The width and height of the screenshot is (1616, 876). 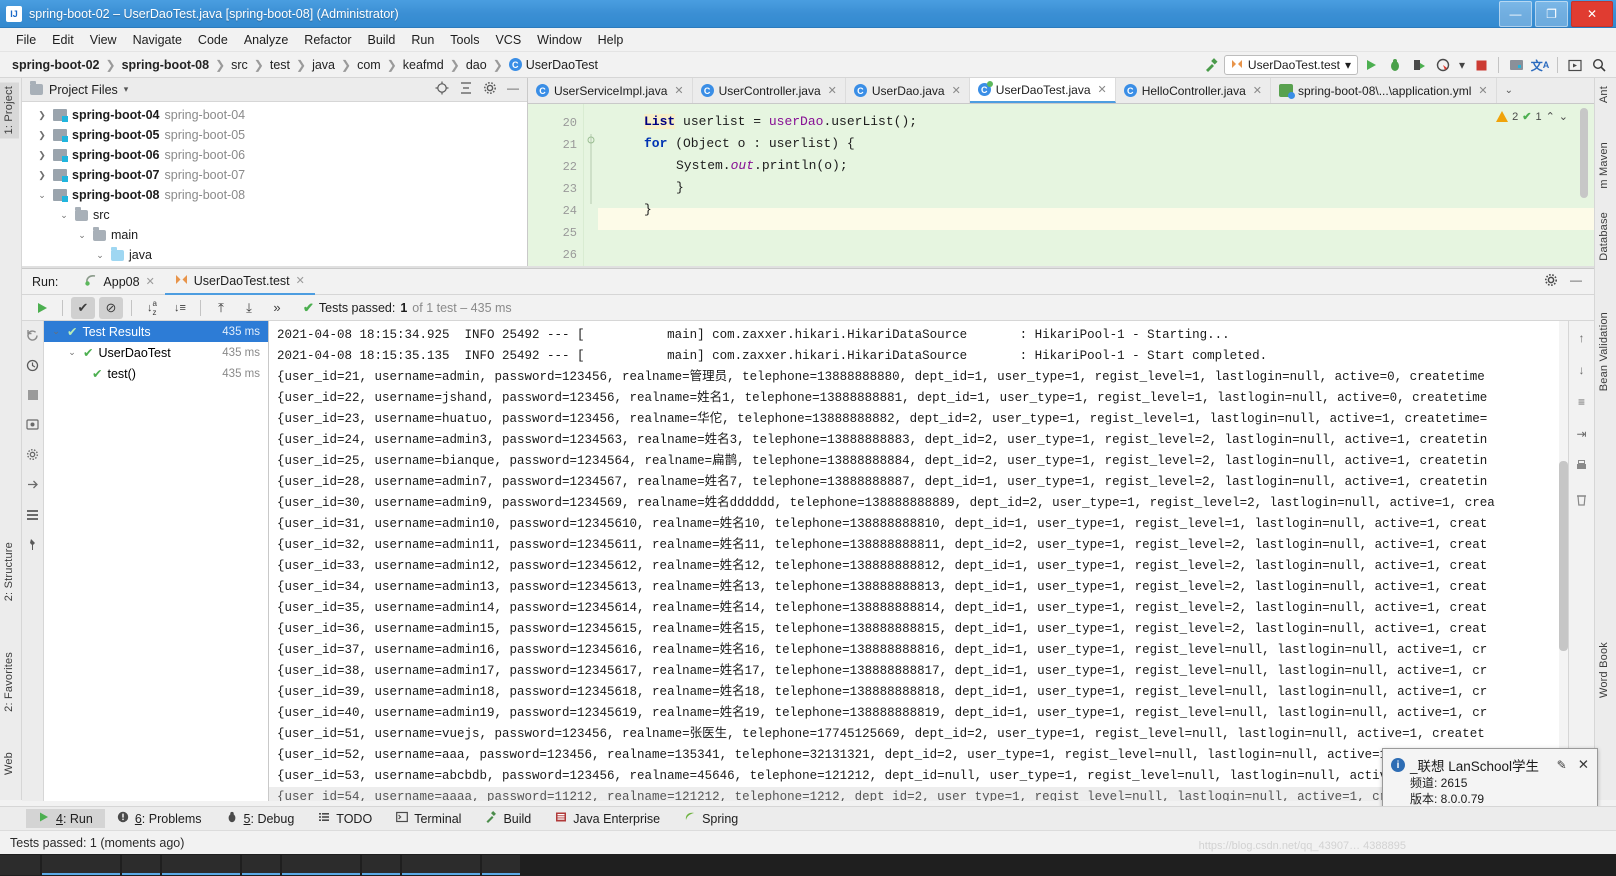 I want to click on collapse-all-button: ⤓, so click(x=249, y=308).